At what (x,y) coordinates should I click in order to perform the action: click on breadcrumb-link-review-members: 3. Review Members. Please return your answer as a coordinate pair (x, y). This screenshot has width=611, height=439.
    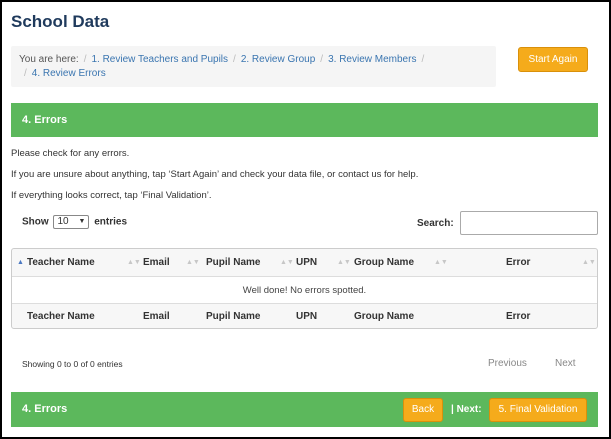
    Looking at the image, I should click on (372, 59).